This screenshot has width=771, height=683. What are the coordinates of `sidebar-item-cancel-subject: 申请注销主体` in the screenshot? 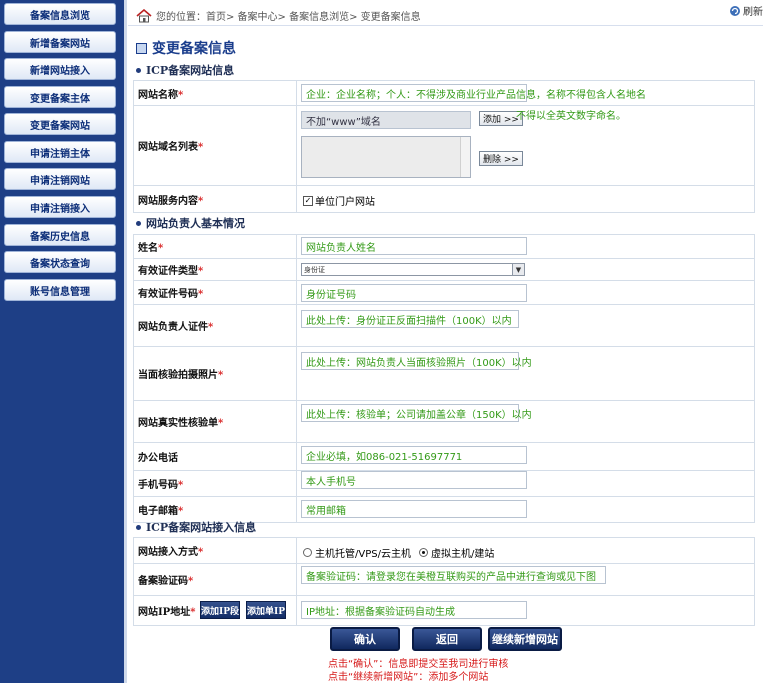 It's located at (60, 152).